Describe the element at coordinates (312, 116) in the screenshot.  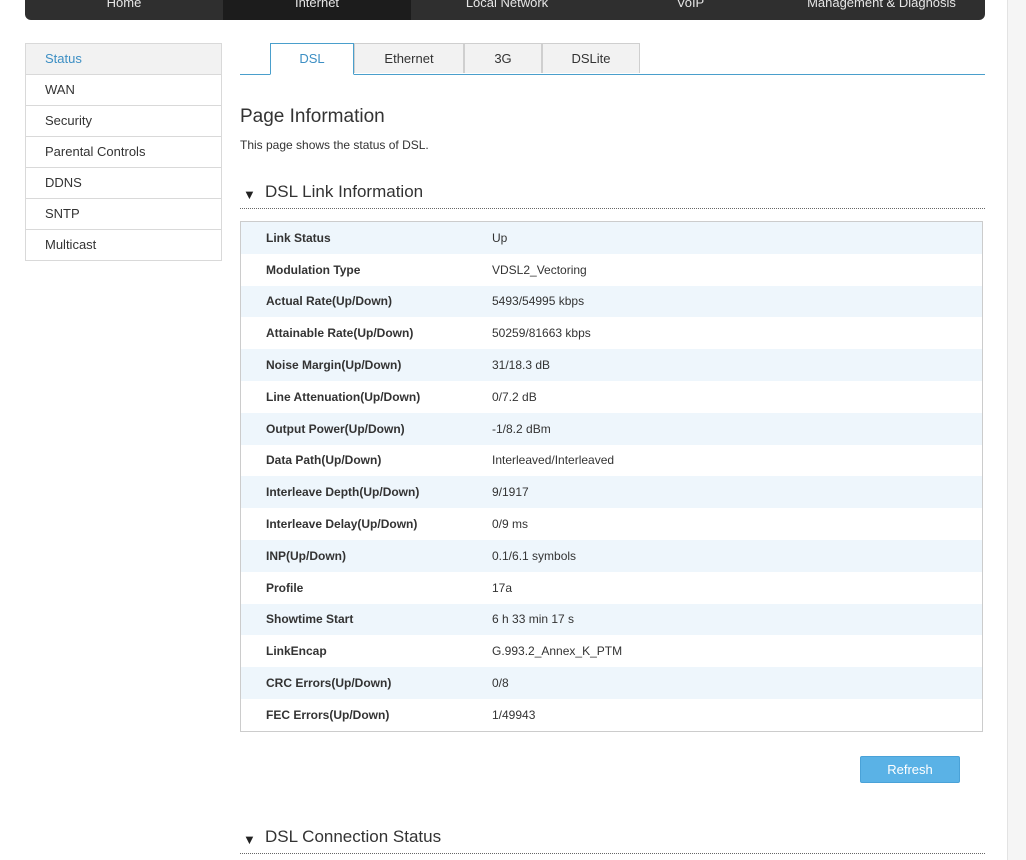
I see `page-title: Page Information` at that location.